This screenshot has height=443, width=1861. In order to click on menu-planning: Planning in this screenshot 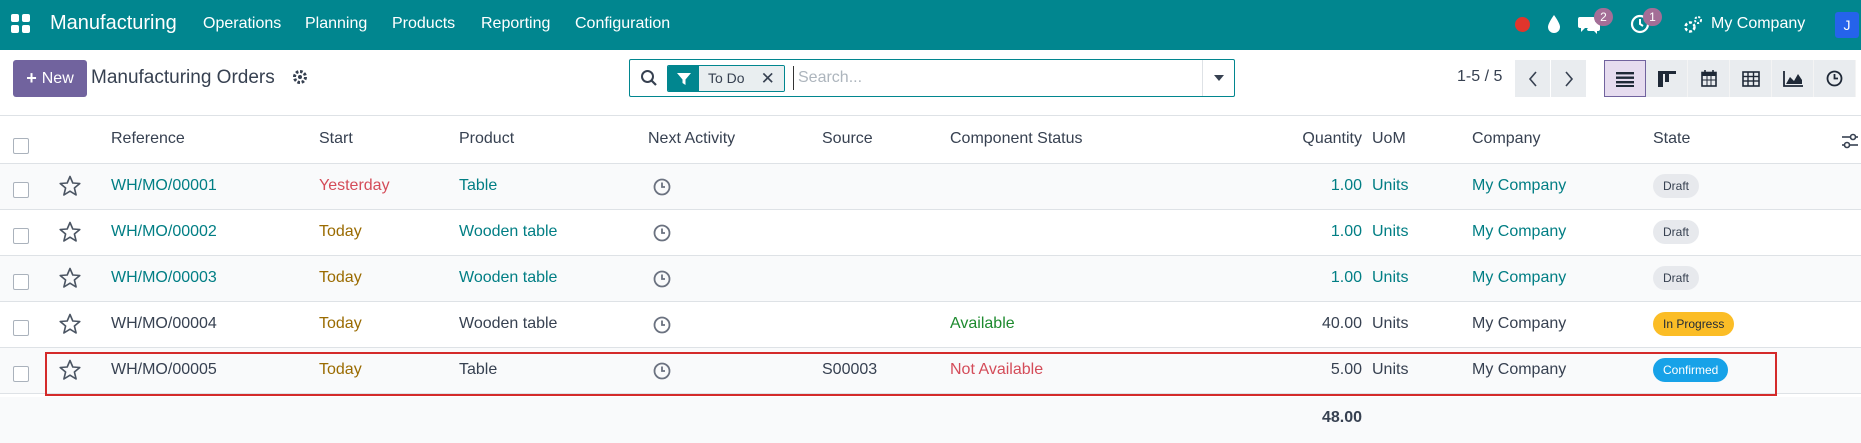, I will do `click(336, 24)`.